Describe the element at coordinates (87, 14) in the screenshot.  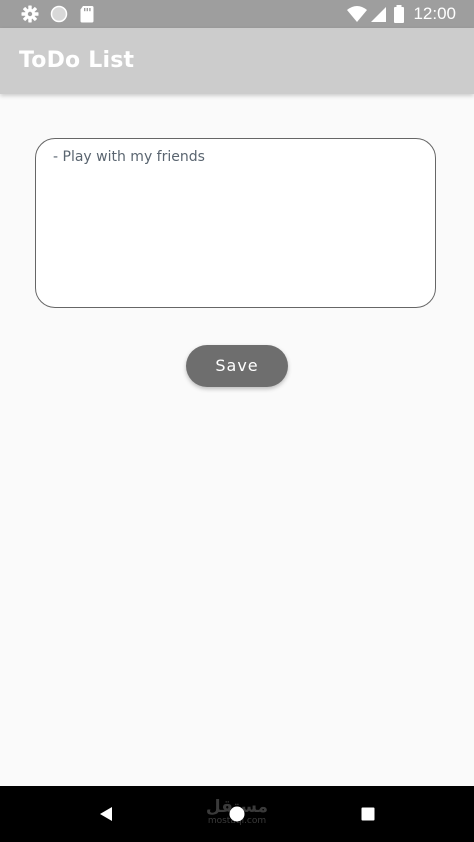
I see `sd-card-icon` at that location.